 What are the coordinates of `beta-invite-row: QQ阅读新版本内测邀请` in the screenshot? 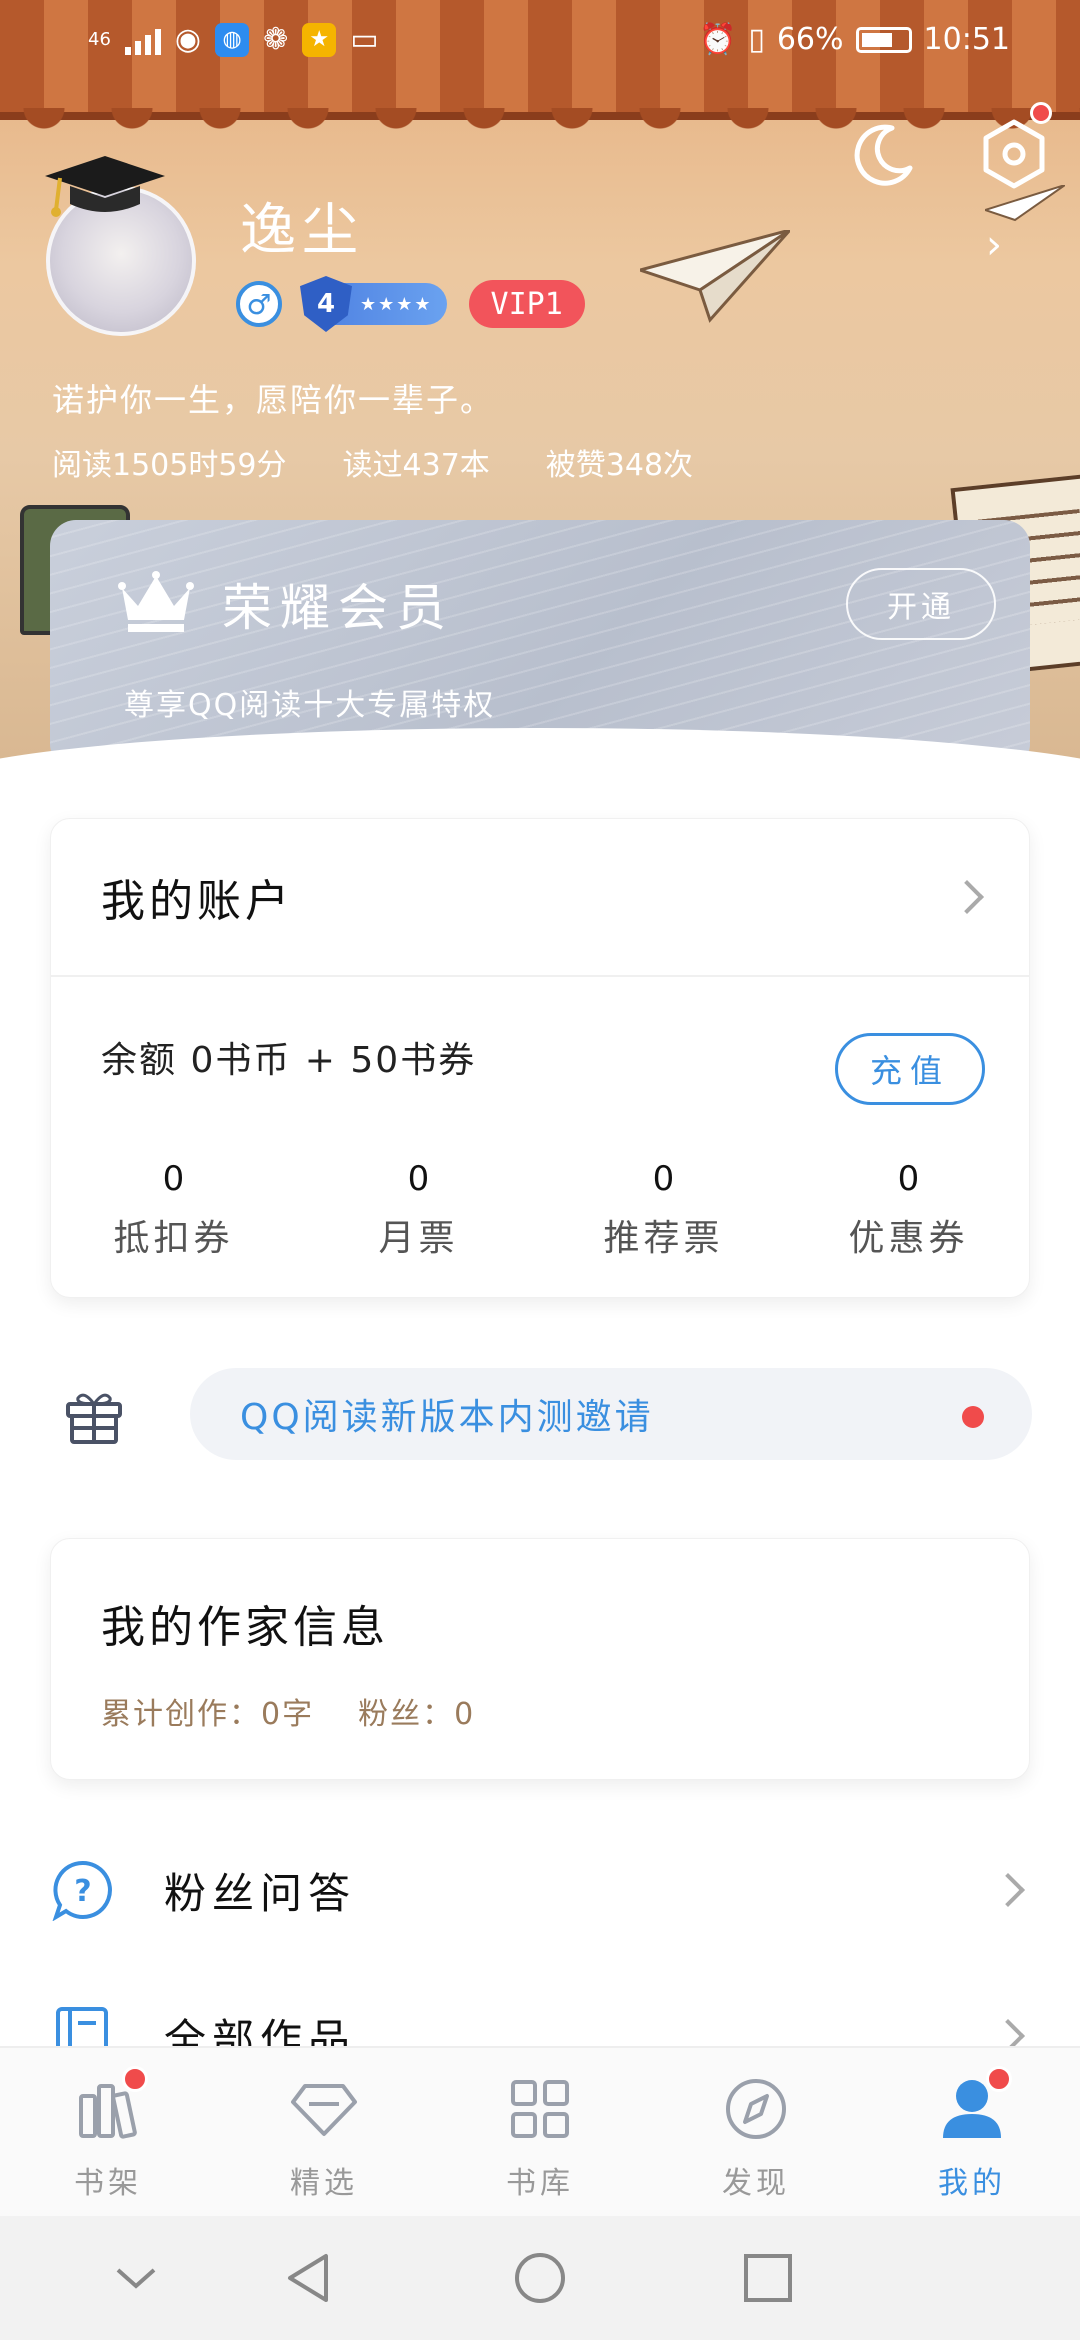 It's located at (540, 1416).